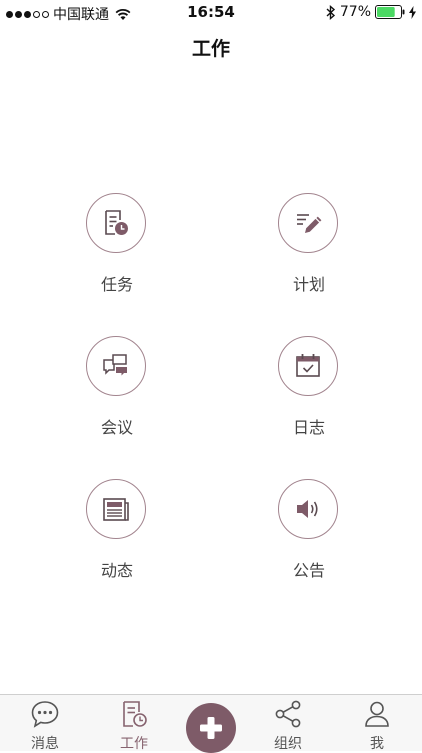  What do you see at coordinates (116, 427) in the screenshot?
I see `work-item-label: 会议` at bounding box center [116, 427].